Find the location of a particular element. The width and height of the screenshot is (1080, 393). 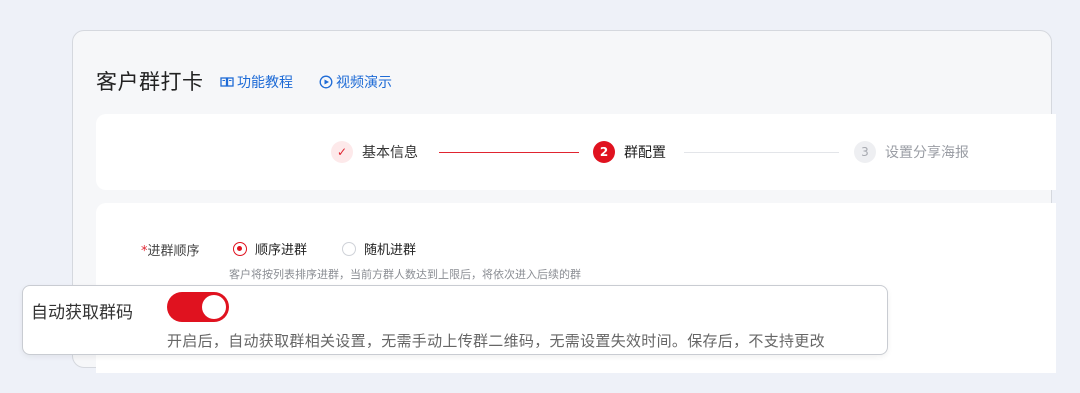

book-icon is located at coordinates (227, 82).